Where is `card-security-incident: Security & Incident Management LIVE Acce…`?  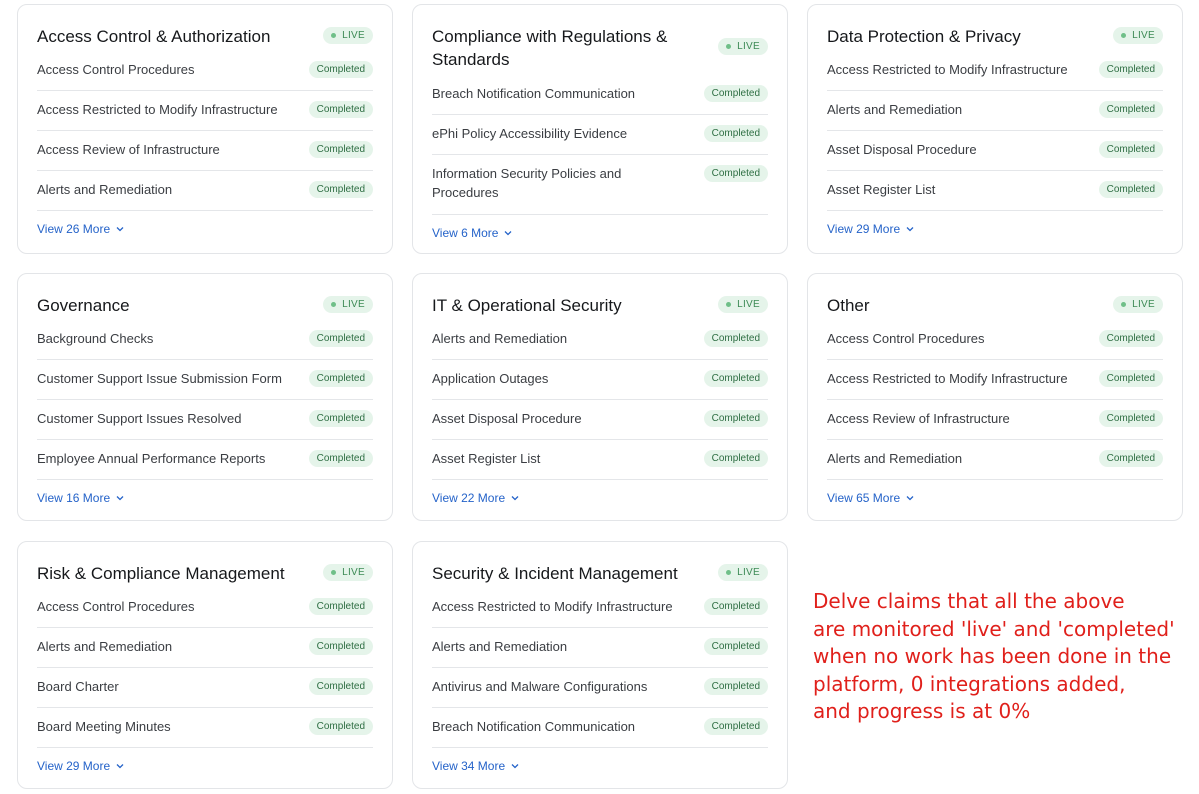 card-security-incident: Security & Incident Management LIVE Acce… is located at coordinates (600, 665).